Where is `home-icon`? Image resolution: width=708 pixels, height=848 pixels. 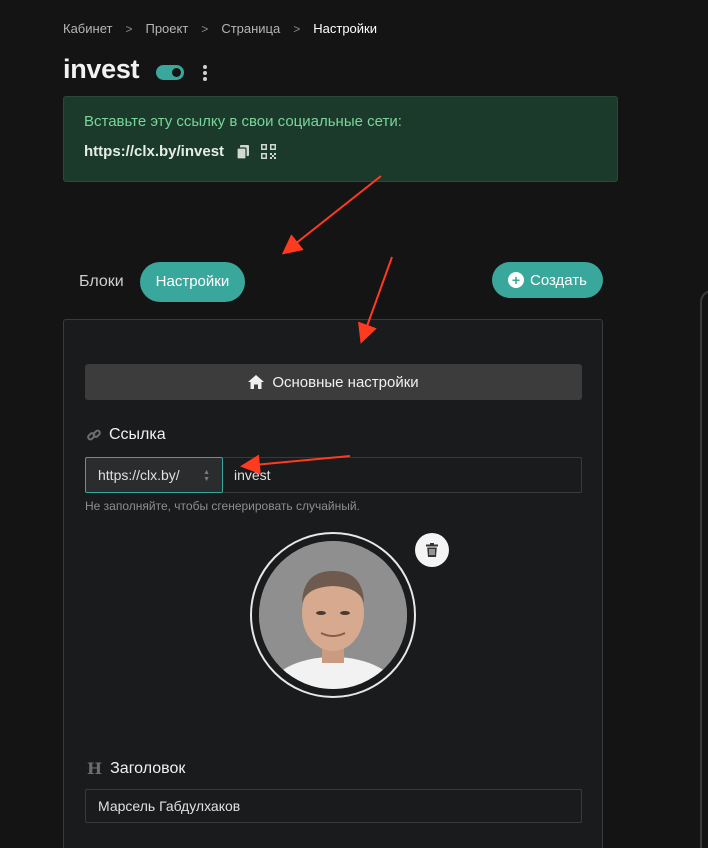 home-icon is located at coordinates (256, 382).